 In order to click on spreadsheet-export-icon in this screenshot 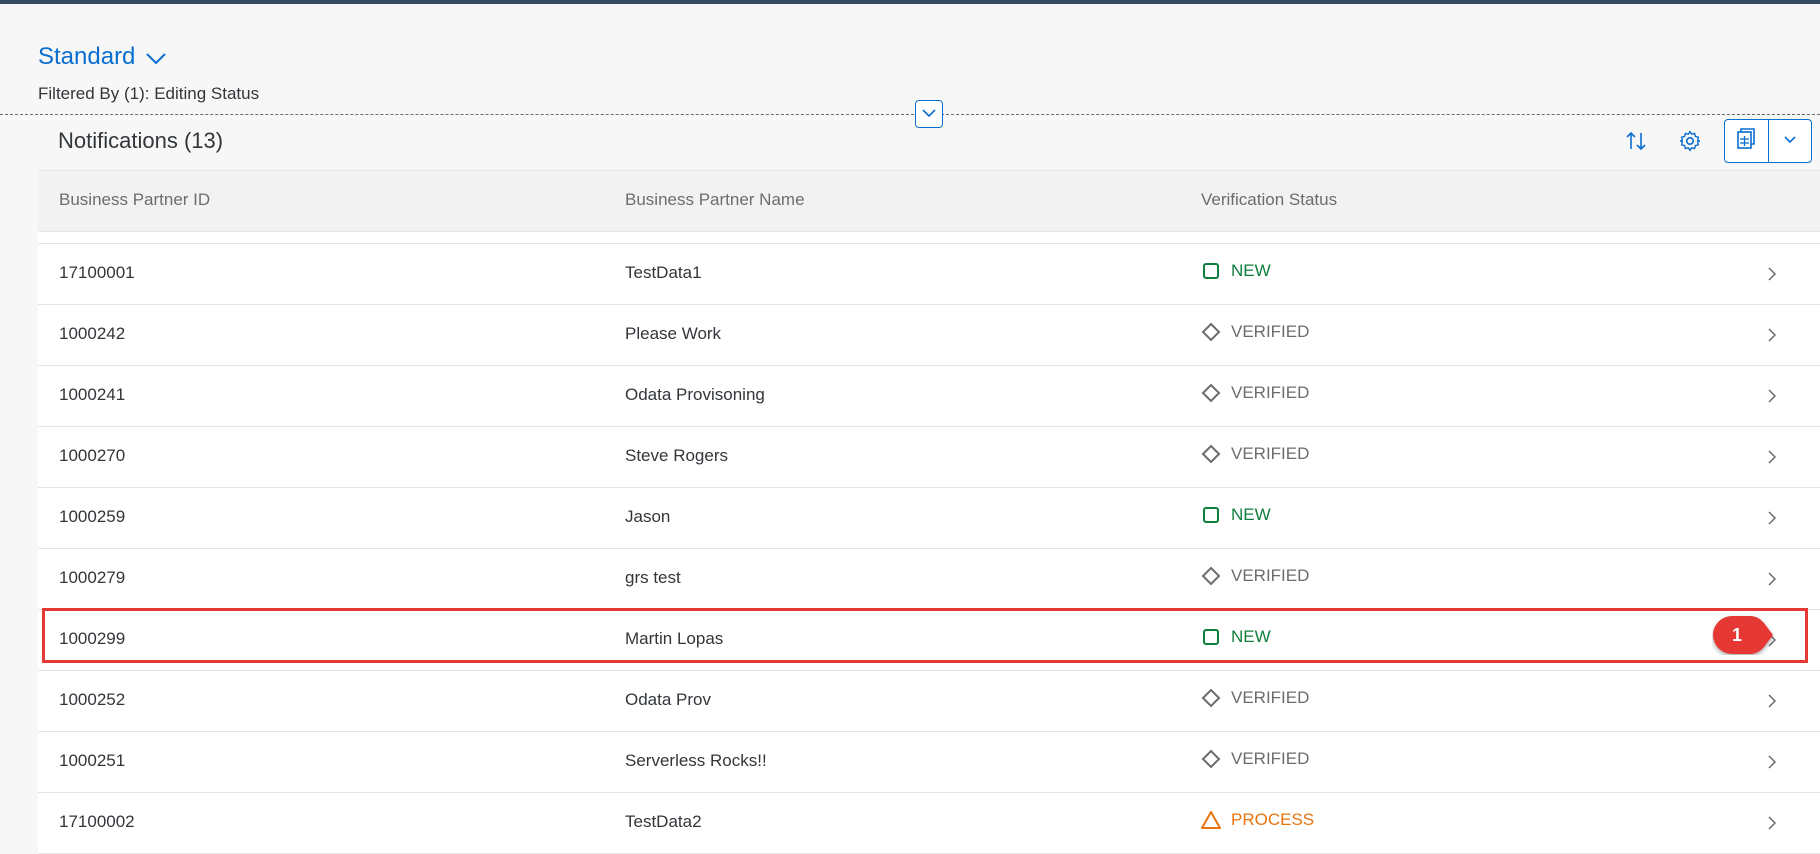, I will do `click(1746, 141)`.